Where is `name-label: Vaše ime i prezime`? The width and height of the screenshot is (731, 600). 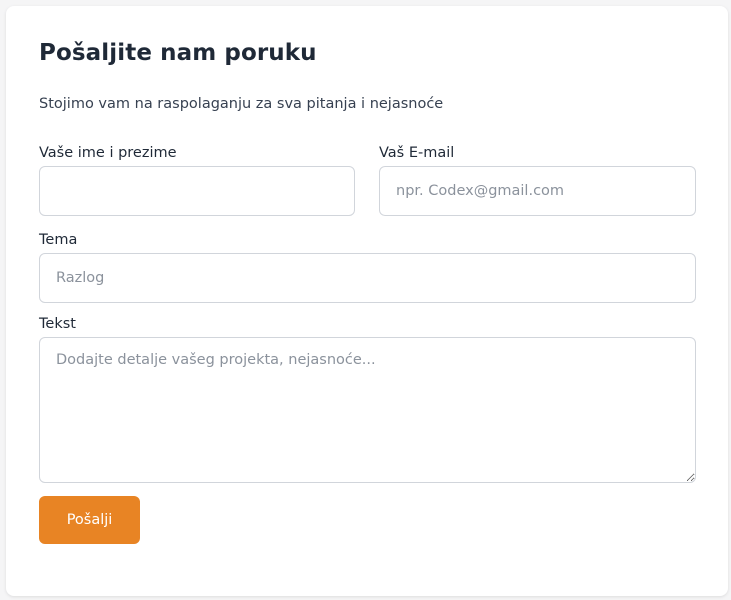
name-label: Vaše ime i prezime is located at coordinates (108, 153).